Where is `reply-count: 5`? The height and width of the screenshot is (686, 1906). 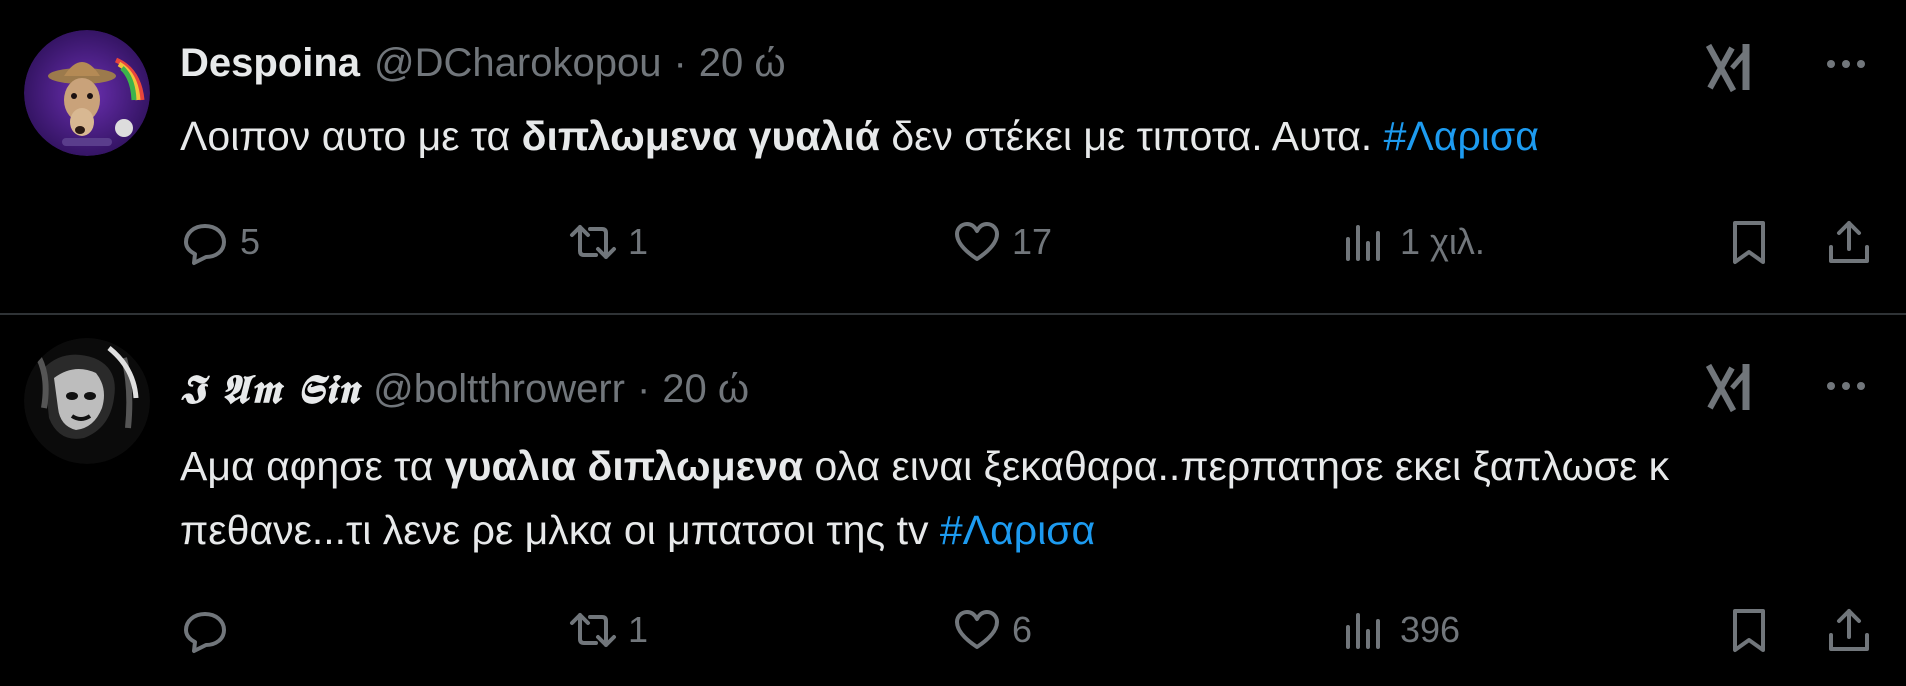
reply-count: 5 is located at coordinates (250, 241).